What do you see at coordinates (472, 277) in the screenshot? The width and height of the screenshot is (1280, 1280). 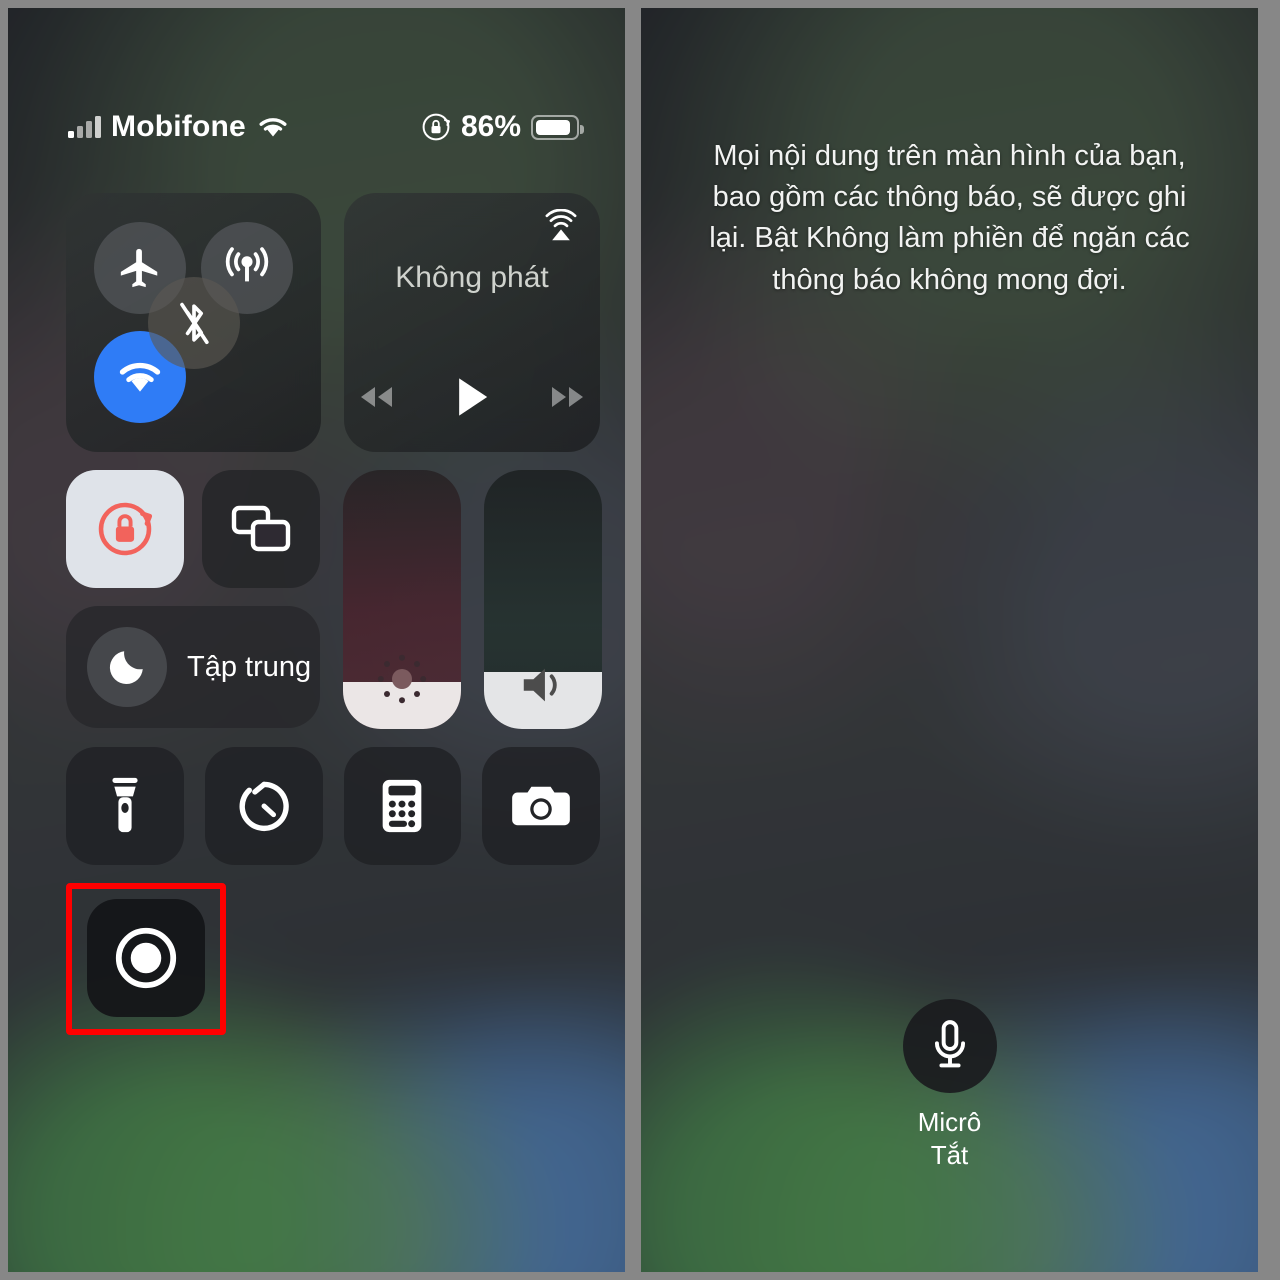 I see `now-playing-label: Không phát` at bounding box center [472, 277].